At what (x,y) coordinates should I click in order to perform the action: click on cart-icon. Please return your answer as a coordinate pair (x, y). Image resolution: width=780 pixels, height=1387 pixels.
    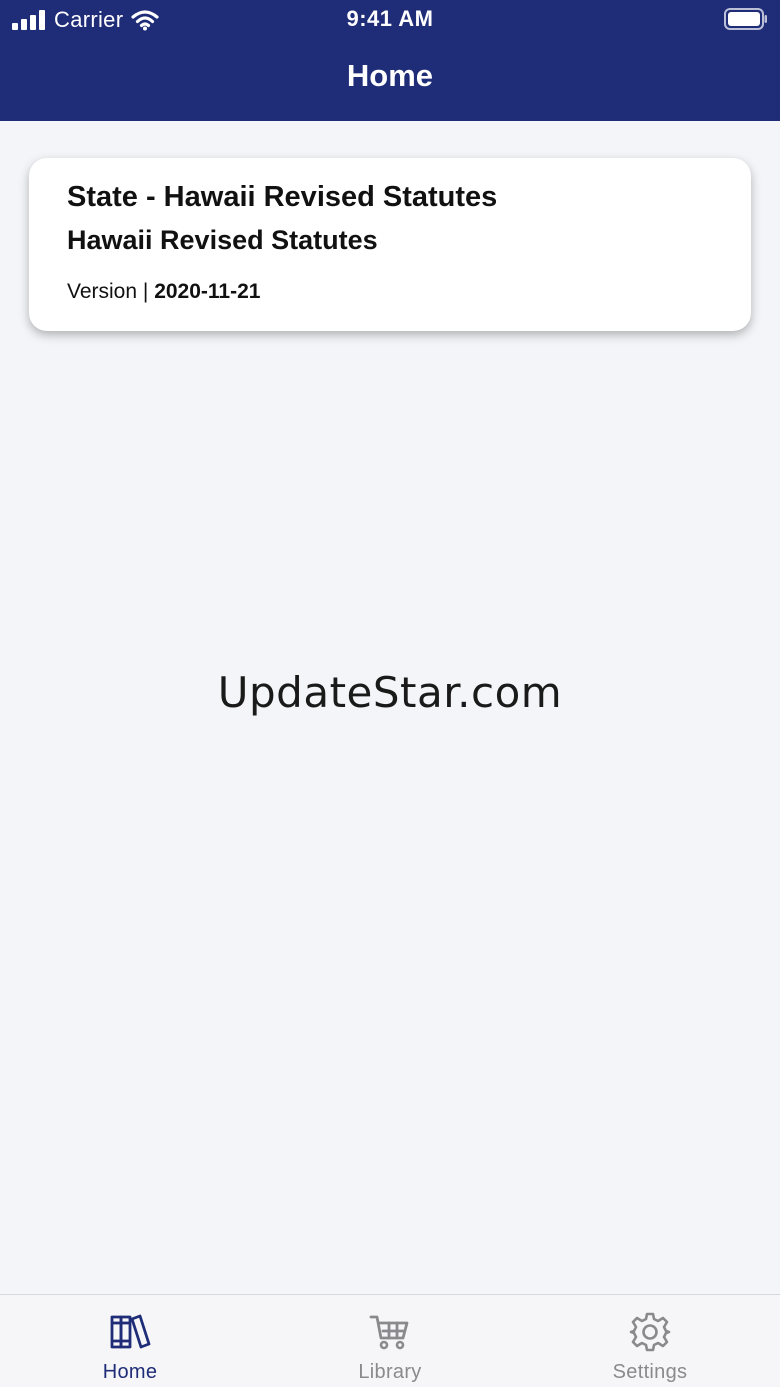
    Looking at the image, I should click on (389, 1332).